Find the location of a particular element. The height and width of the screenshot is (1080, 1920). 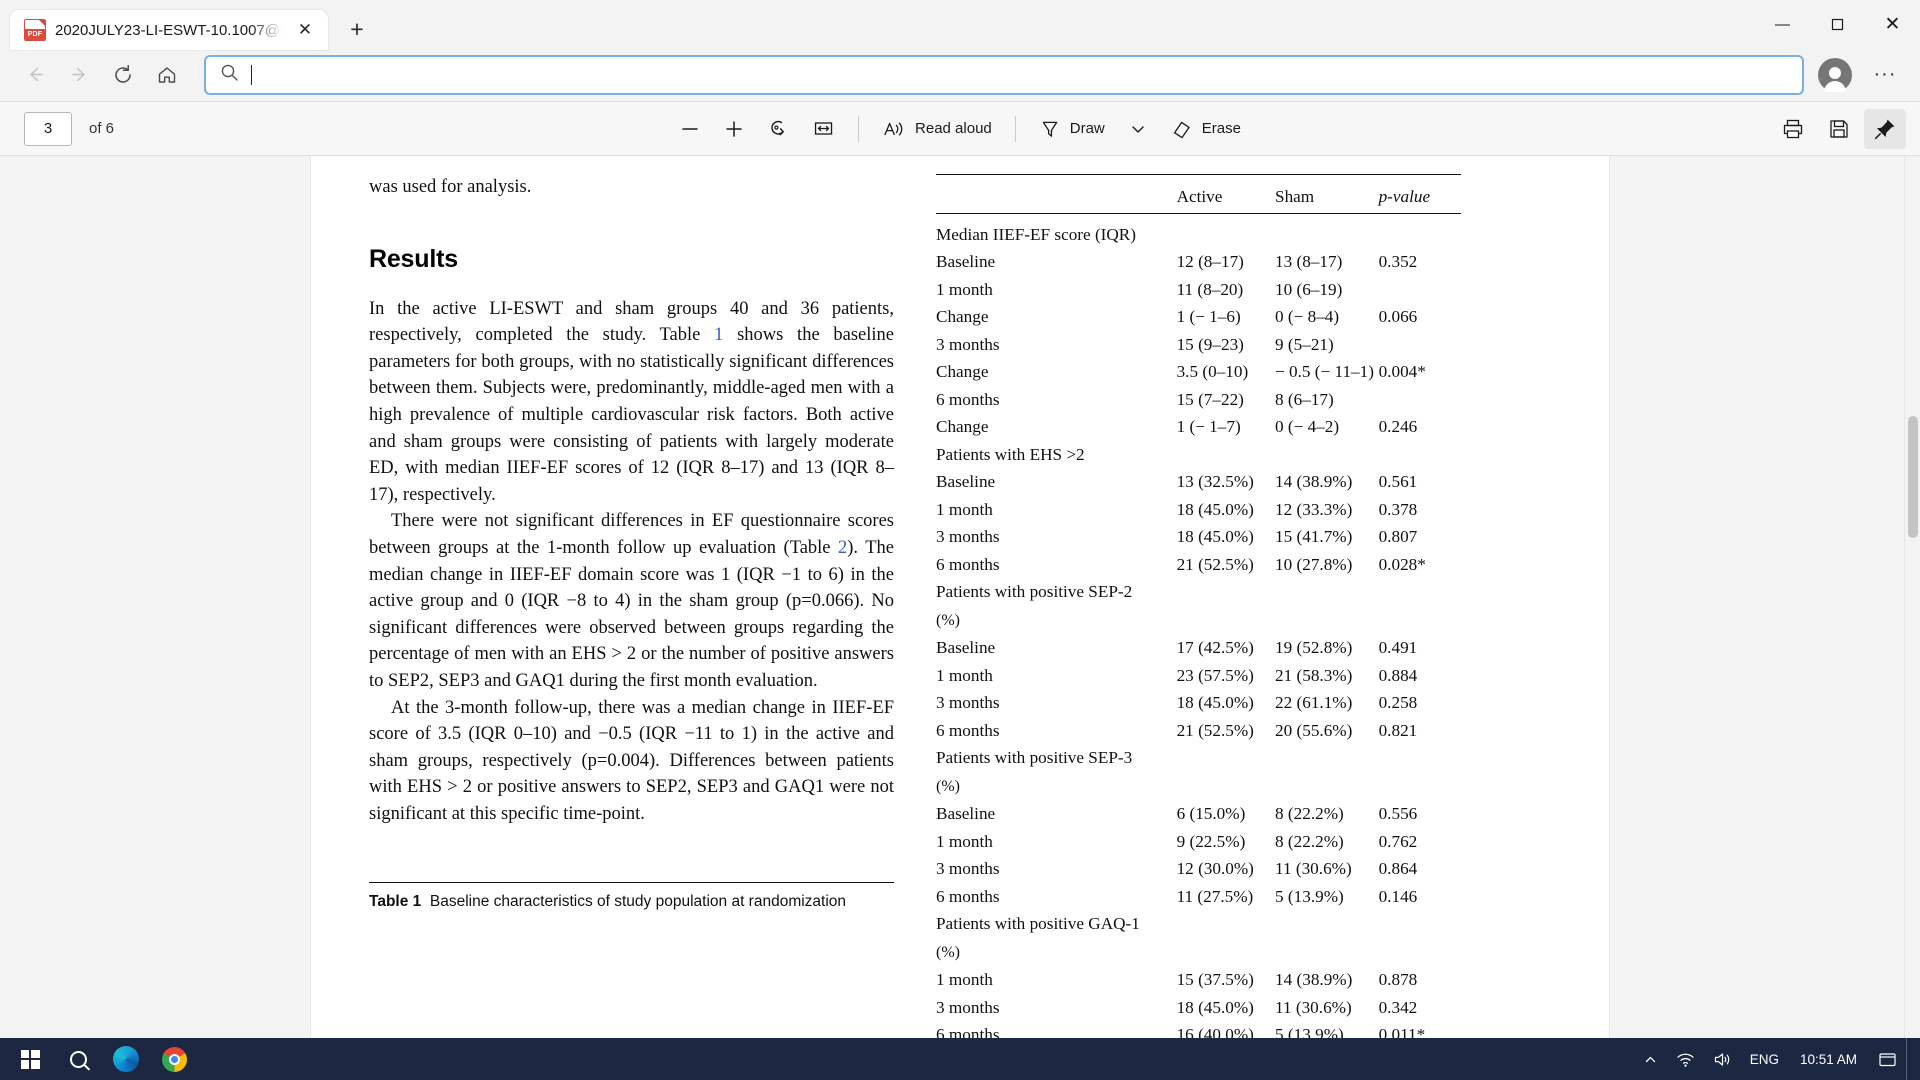

table-cell-active is located at coordinates (1226, 455).